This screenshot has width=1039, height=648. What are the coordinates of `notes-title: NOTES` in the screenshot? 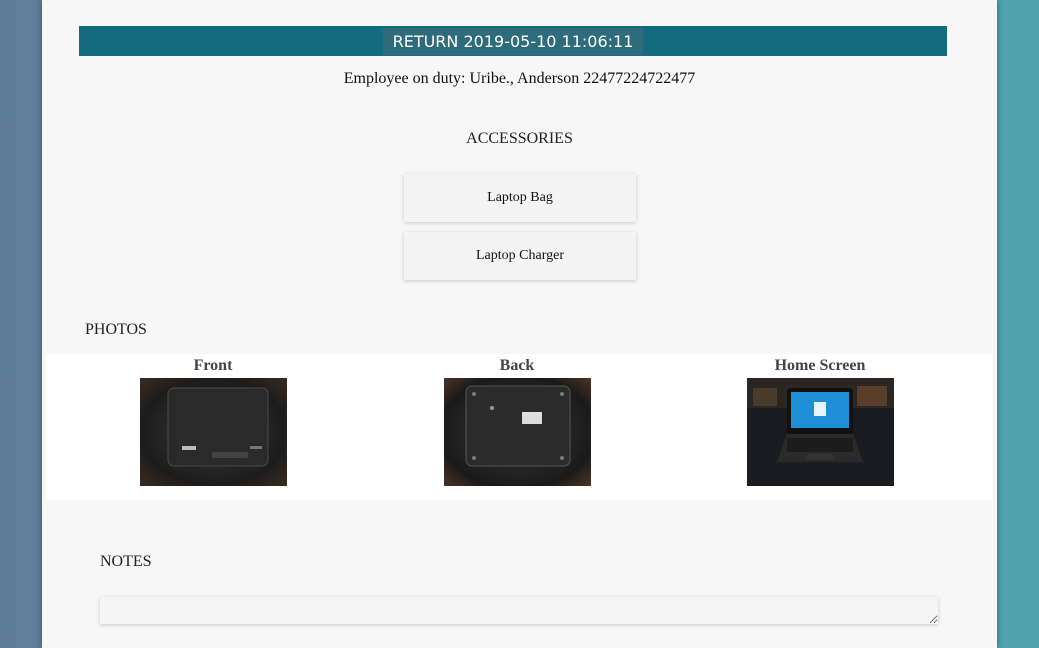 It's located at (126, 561).